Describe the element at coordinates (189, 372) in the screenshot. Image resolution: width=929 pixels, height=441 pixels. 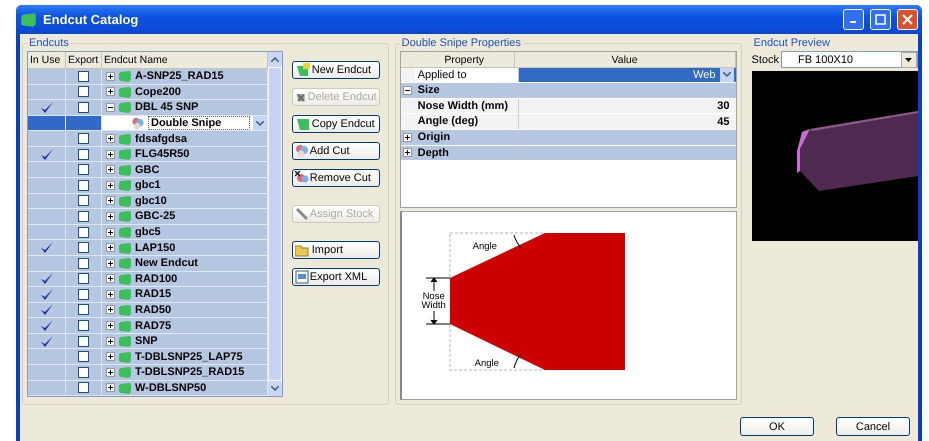
I see `endcut-name: T-DBLSNP25_RAD15` at that location.